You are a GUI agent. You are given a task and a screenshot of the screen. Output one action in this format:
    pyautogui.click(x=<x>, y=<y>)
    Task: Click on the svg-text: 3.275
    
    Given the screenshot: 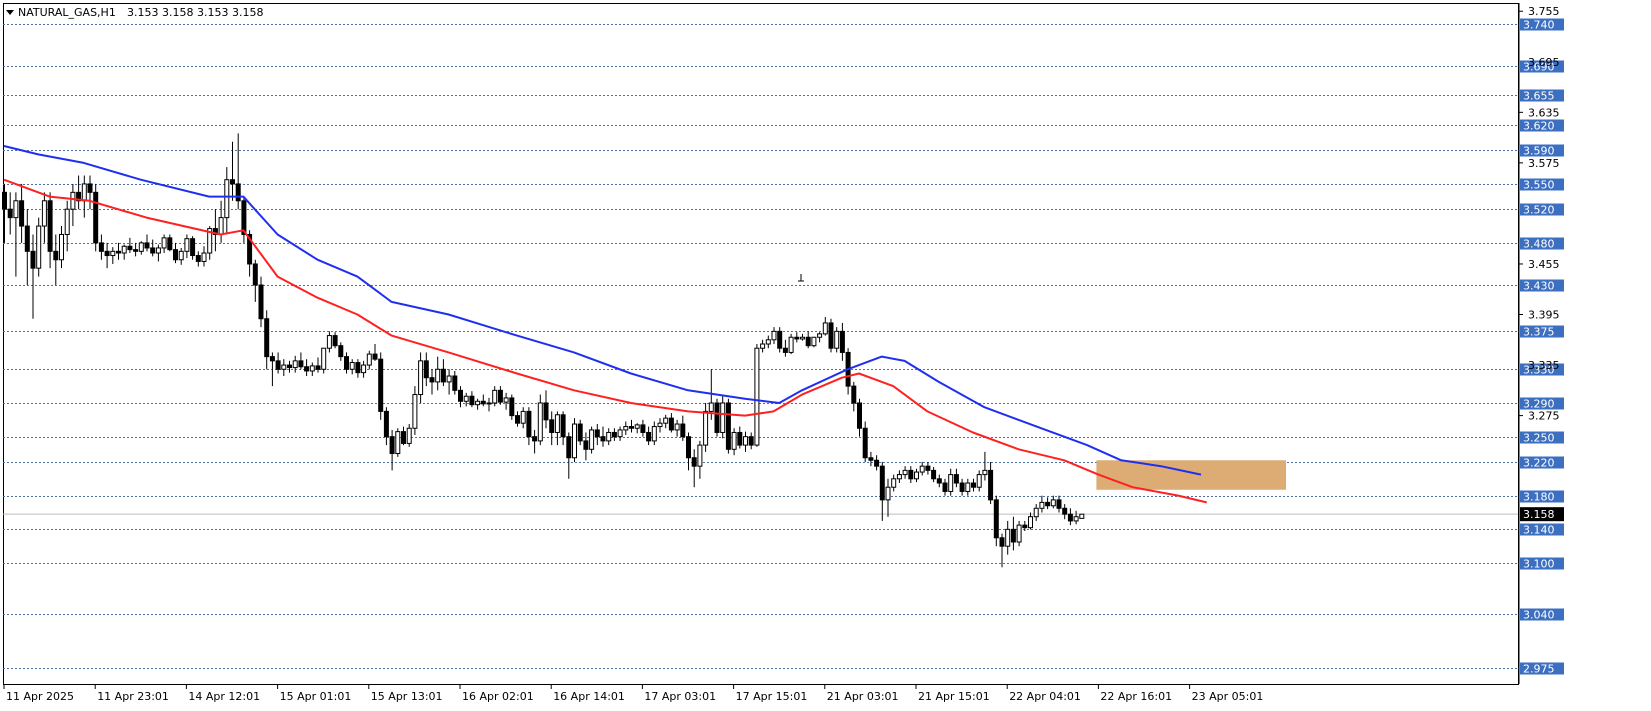 What is the action you would take?
    pyautogui.click(x=1544, y=416)
    